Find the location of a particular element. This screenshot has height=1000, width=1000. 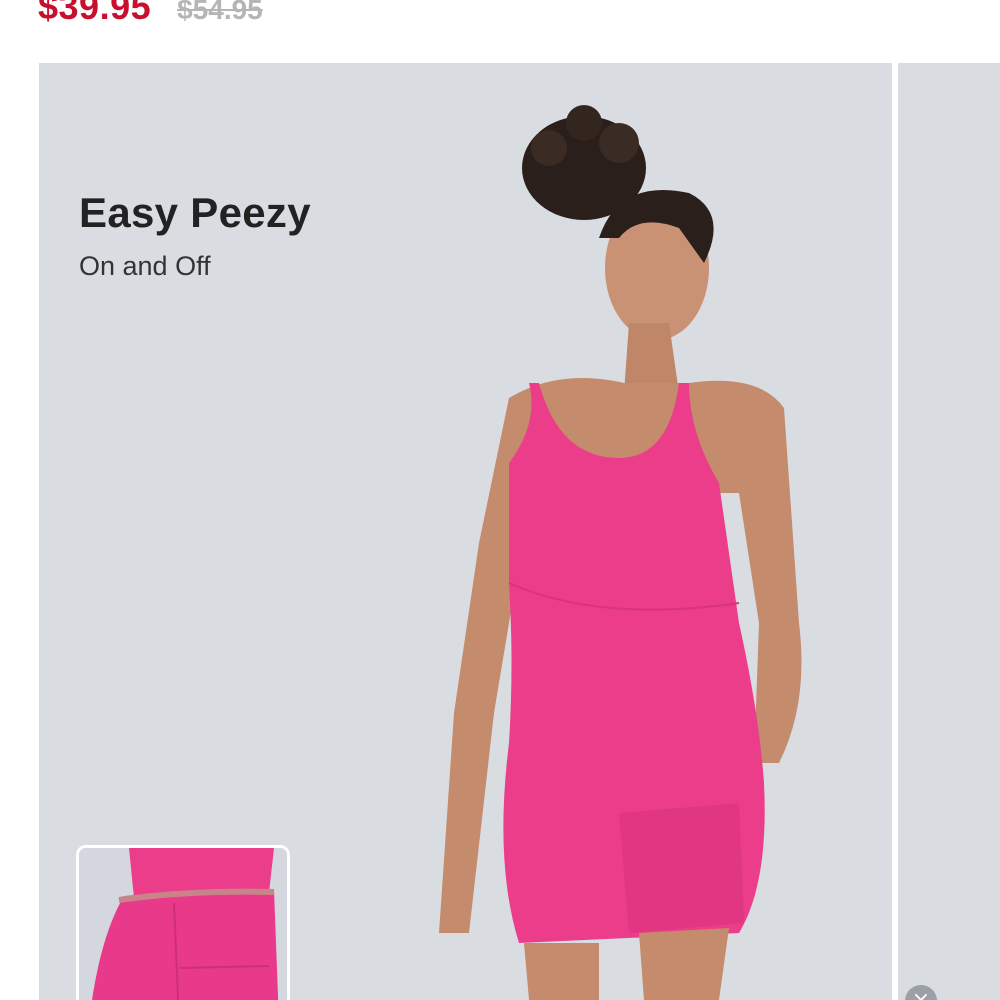

thumbnail-photo is located at coordinates (183, 924).